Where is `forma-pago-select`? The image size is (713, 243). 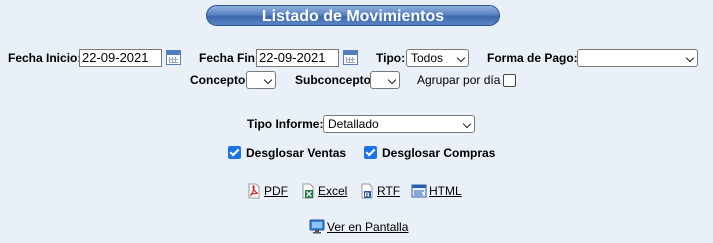
forma-pago-select is located at coordinates (637, 58).